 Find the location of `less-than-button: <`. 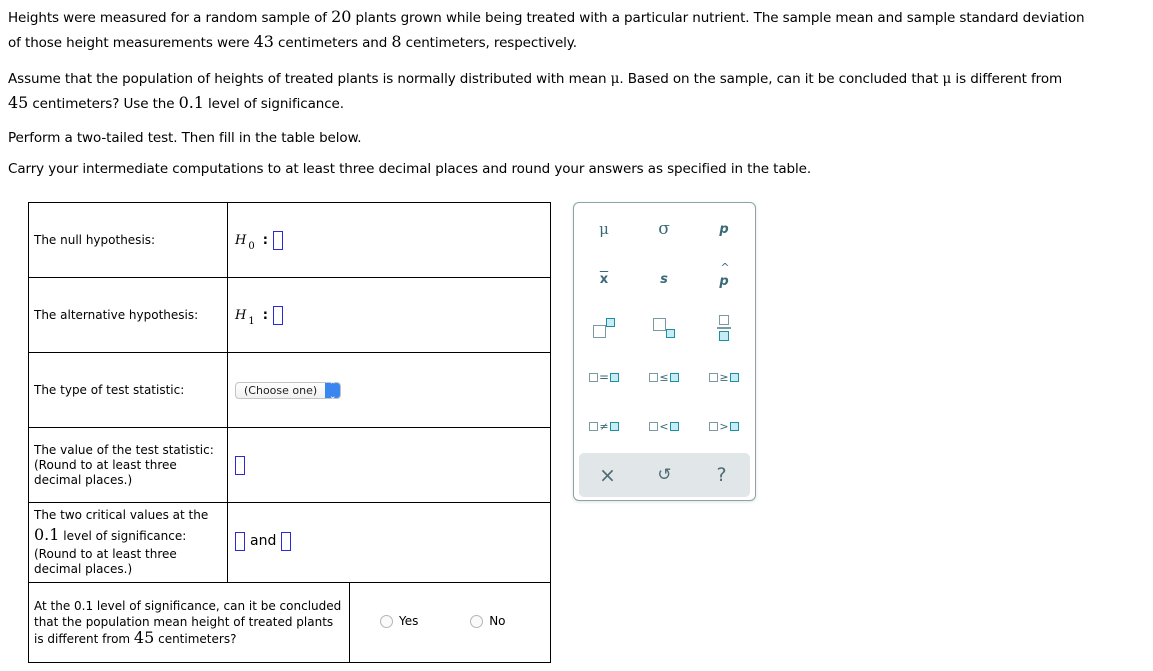

less-than-button: < is located at coordinates (664, 426).